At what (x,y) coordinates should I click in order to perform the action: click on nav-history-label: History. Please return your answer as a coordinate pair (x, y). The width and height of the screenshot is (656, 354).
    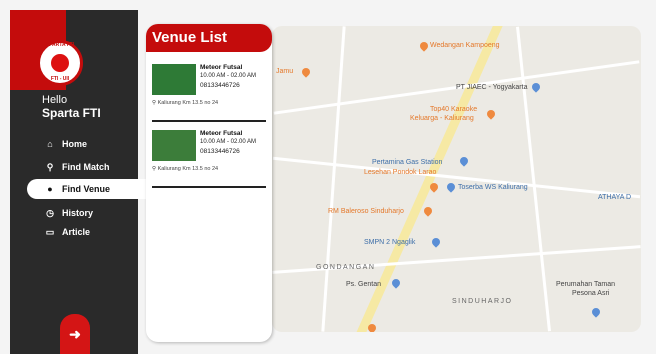
    Looking at the image, I should click on (78, 213).